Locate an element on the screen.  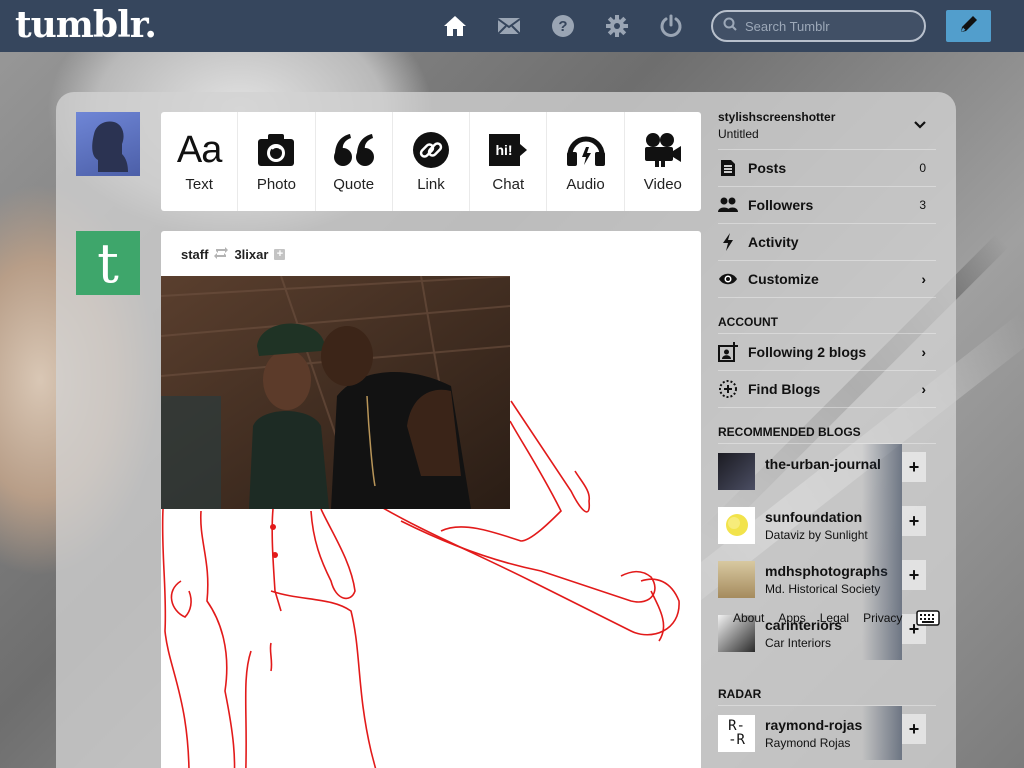
camera-icon is located at coordinates (276, 150).